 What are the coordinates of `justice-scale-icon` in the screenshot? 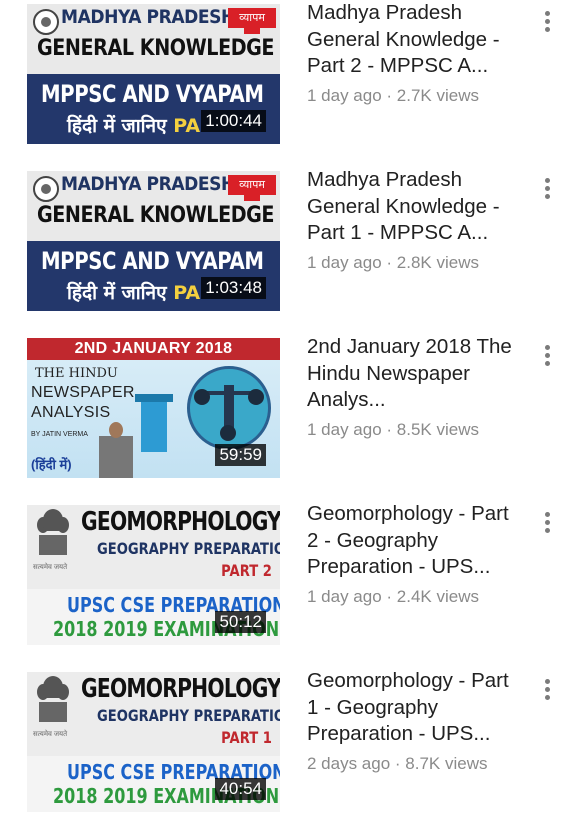 It's located at (229, 408).